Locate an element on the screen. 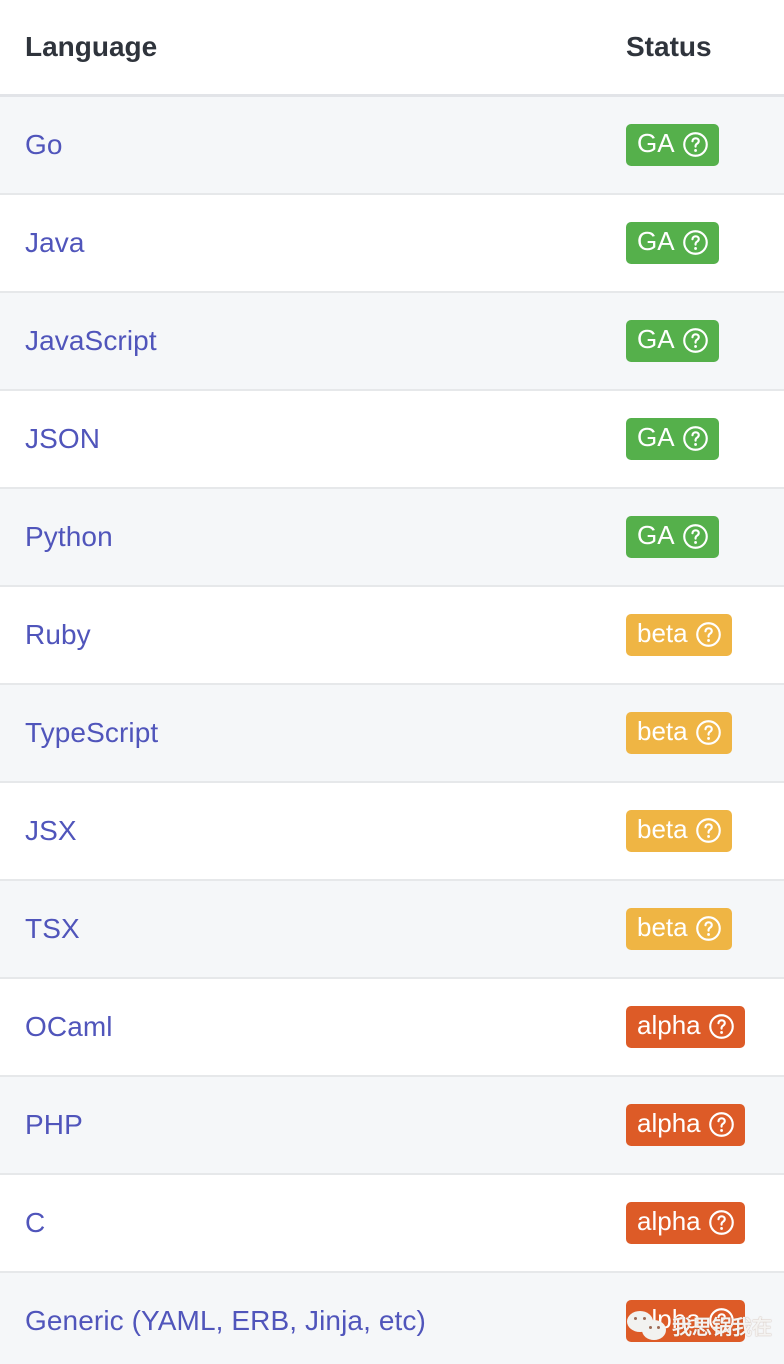 Image resolution: width=784 pixels, height=1364 pixels. language-link: JavaScript is located at coordinates (91, 340).